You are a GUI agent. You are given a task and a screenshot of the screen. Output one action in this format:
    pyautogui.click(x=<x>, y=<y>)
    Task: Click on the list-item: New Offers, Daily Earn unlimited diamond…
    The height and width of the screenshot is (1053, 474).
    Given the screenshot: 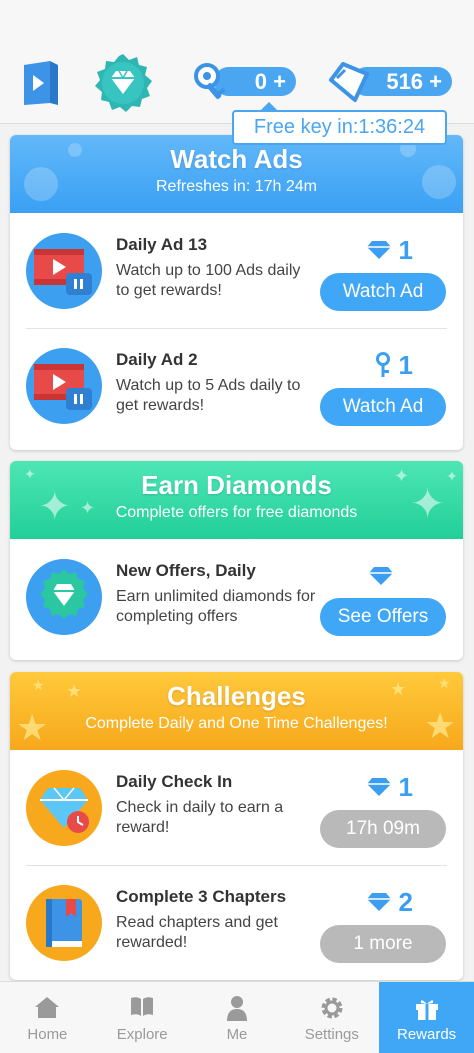 What is the action you would take?
    pyautogui.click(x=236, y=599)
    